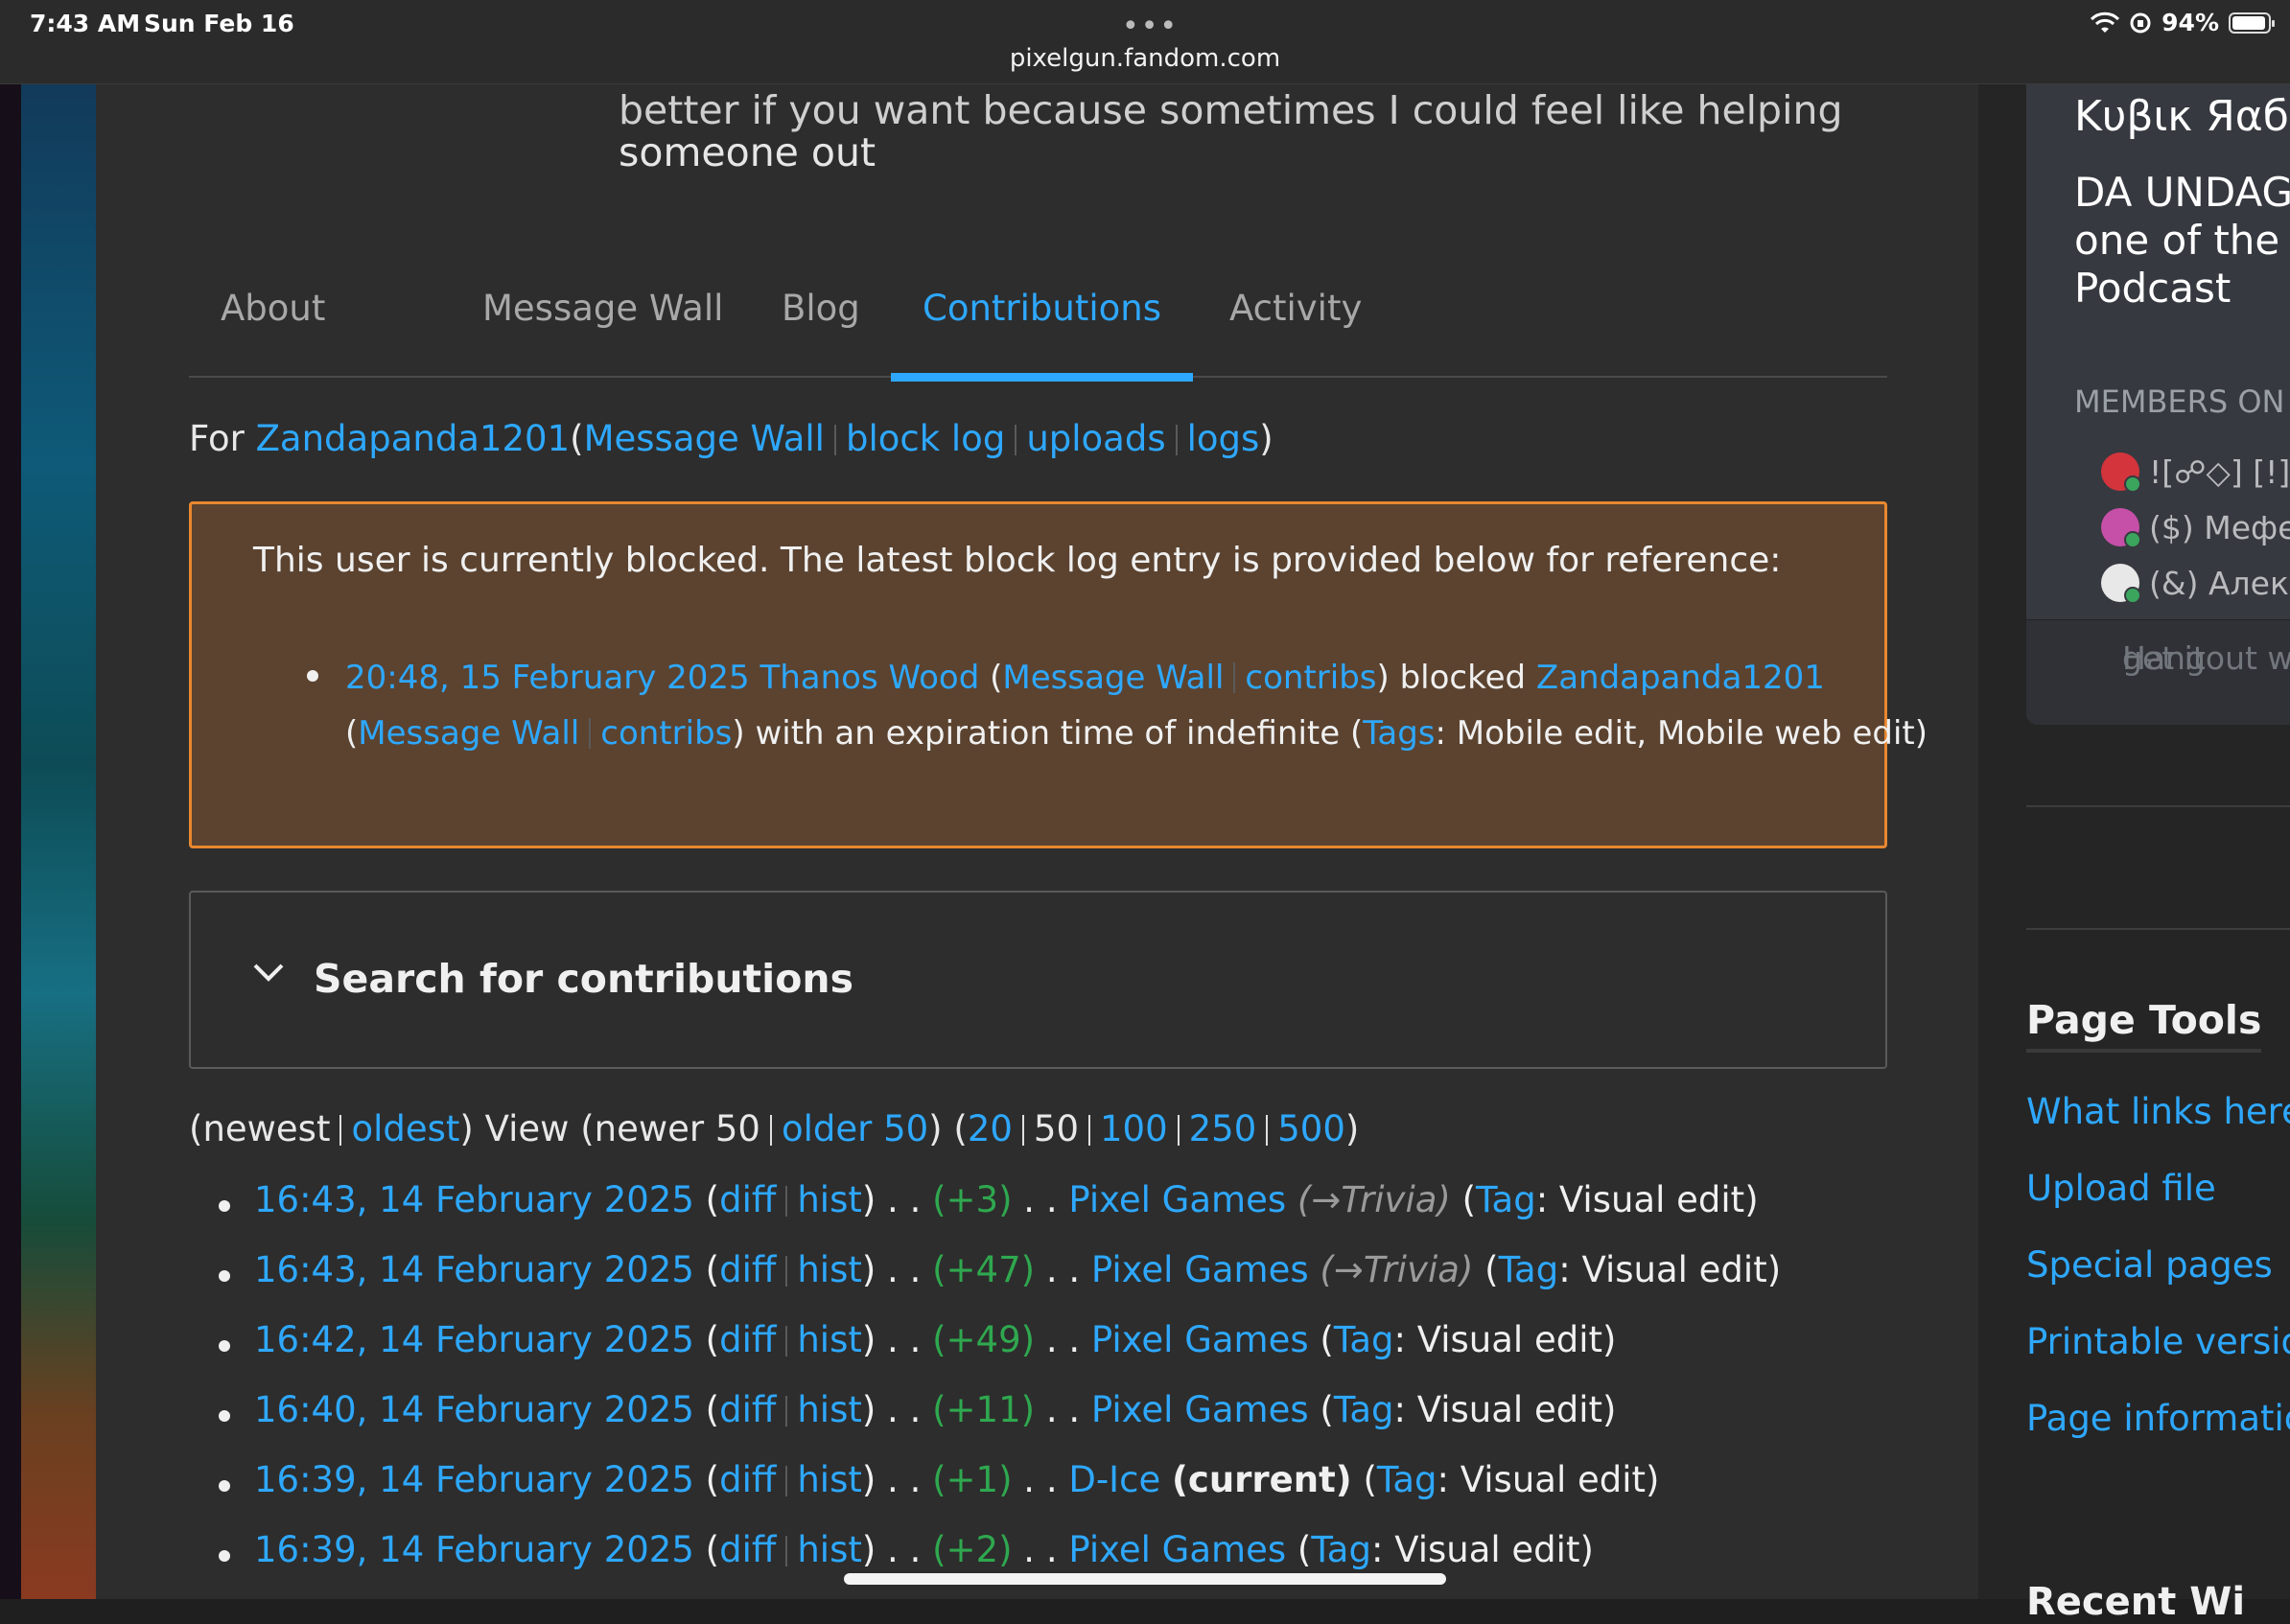  I want to click on discord-hangout-footer: Hangout withget it, so click(2158, 672).